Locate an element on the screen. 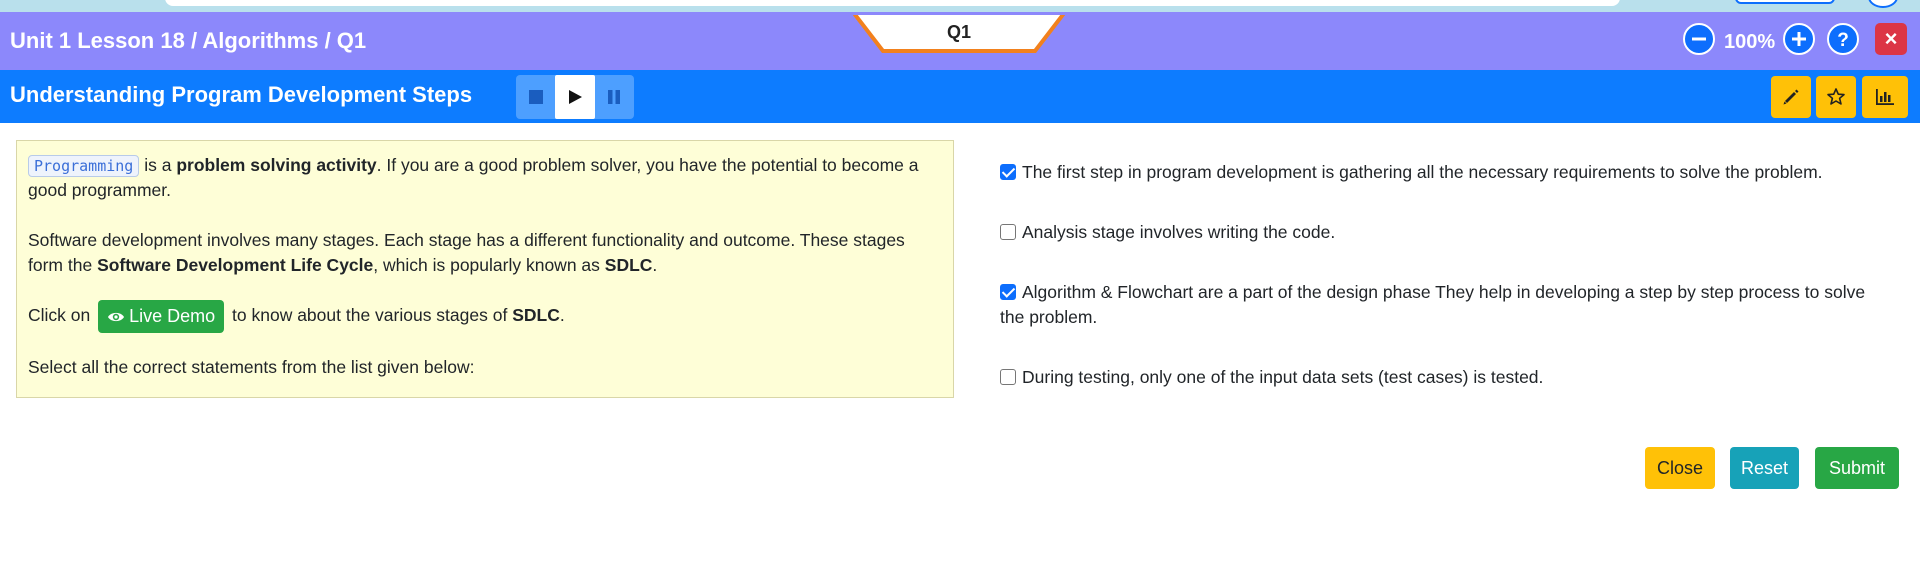 The width and height of the screenshot is (1920, 579). bar-chart-icon is located at coordinates (1885, 97).